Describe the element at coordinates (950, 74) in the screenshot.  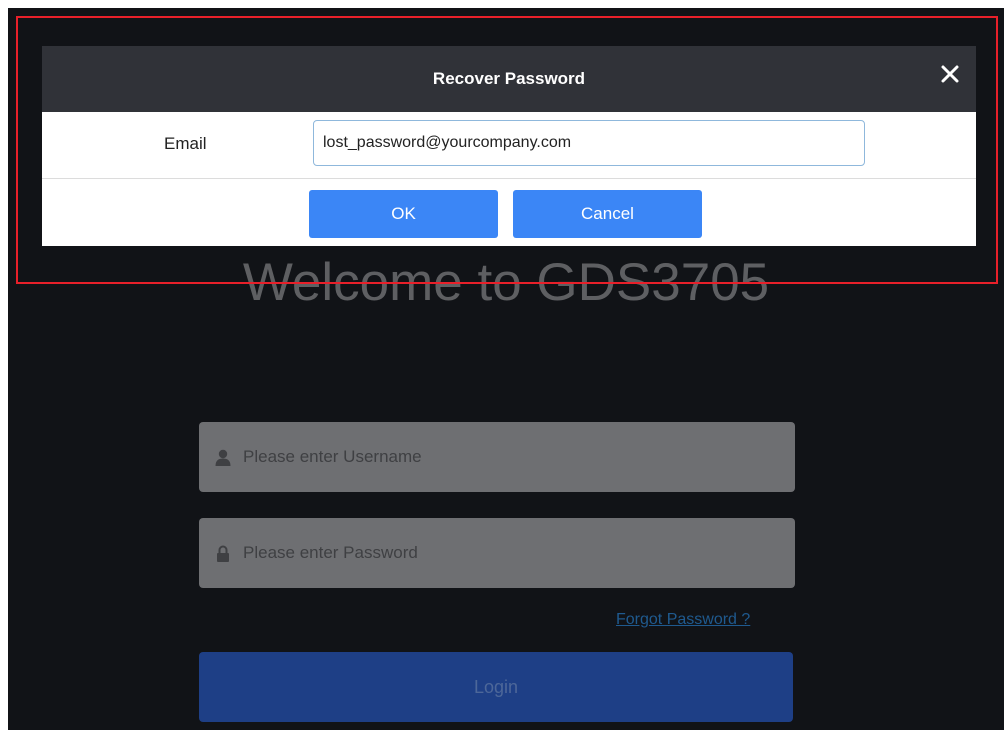
I see `close-icon` at that location.